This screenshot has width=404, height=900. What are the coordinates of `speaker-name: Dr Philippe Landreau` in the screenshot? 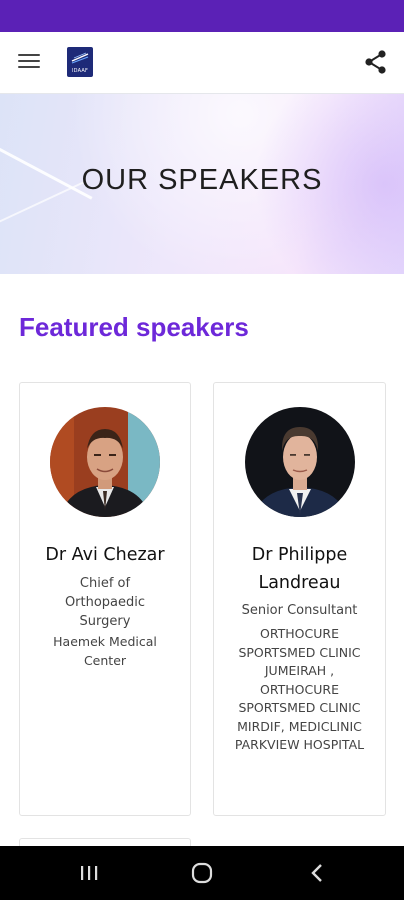 It's located at (299, 569).